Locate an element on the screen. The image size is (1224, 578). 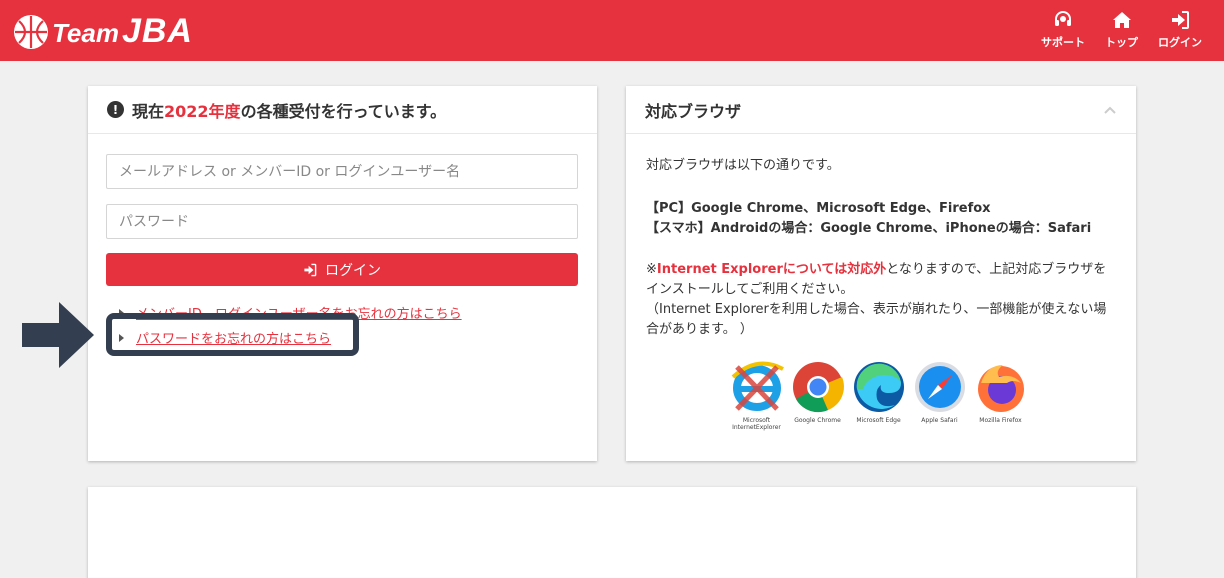
nav-login: ログイン is located at coordinates (1180, 30).